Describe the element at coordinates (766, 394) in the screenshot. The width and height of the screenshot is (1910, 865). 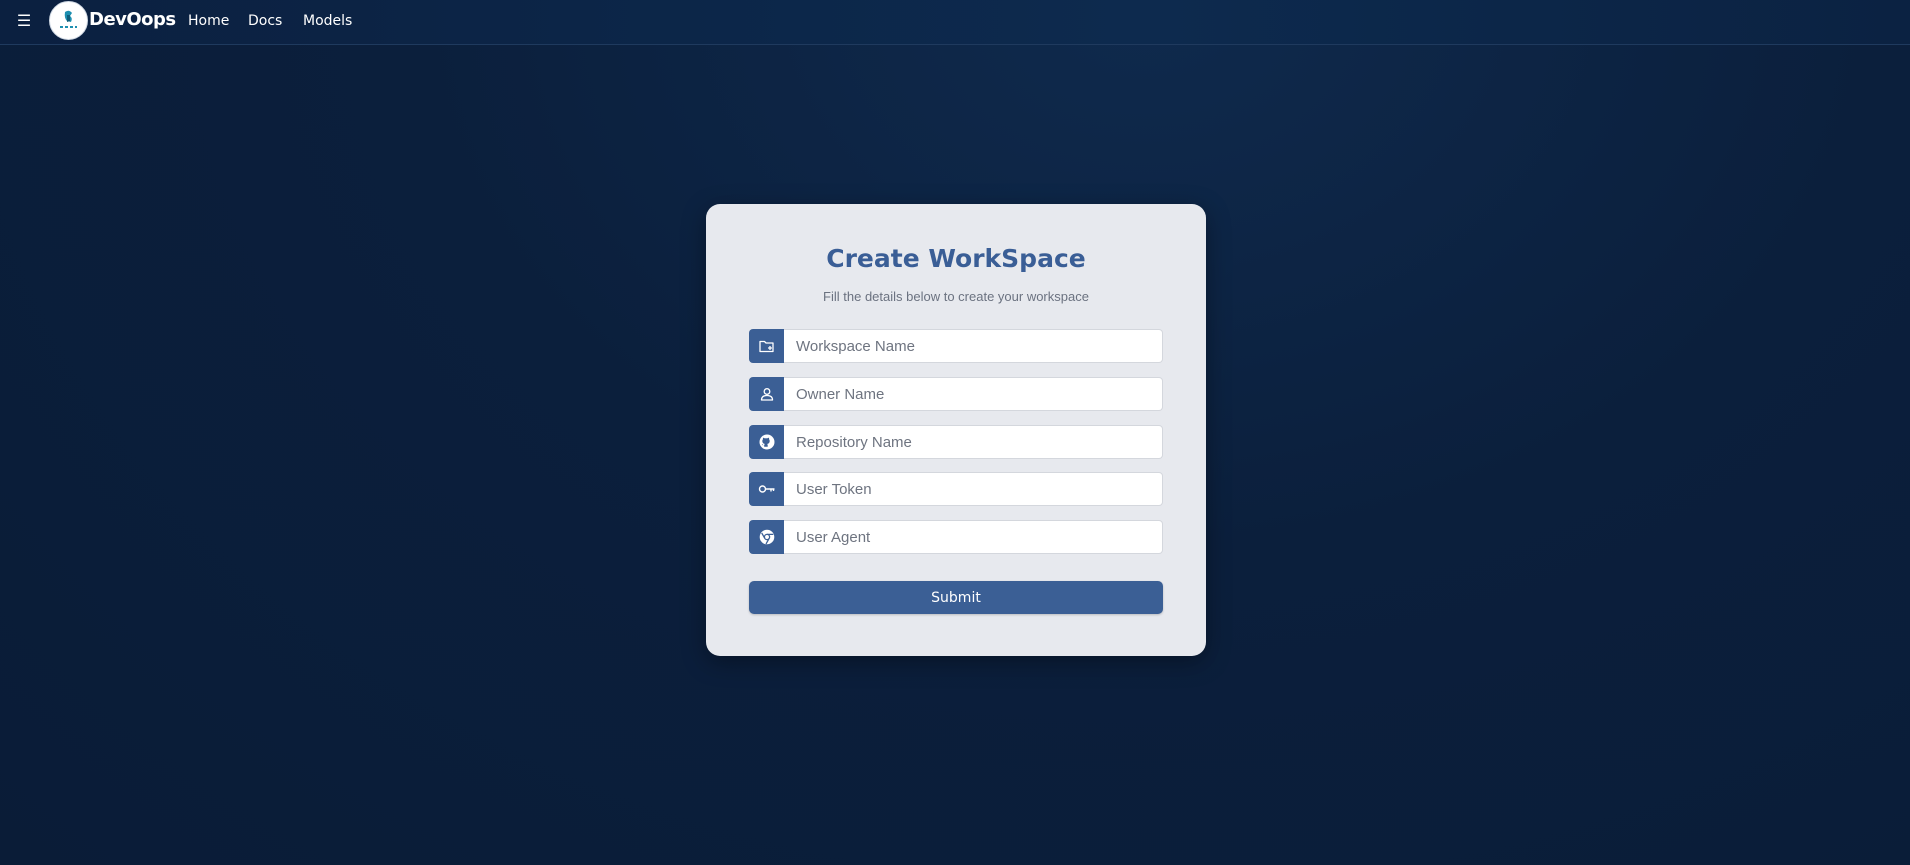
I see `user-icon` at that location.